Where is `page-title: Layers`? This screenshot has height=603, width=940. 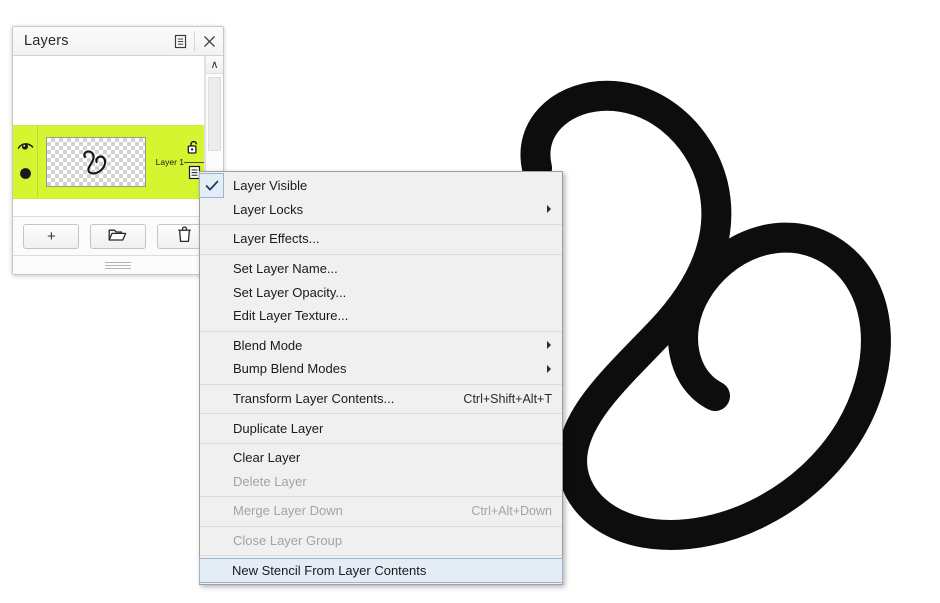 page-title: Layers is located at coordinates (46, 41).